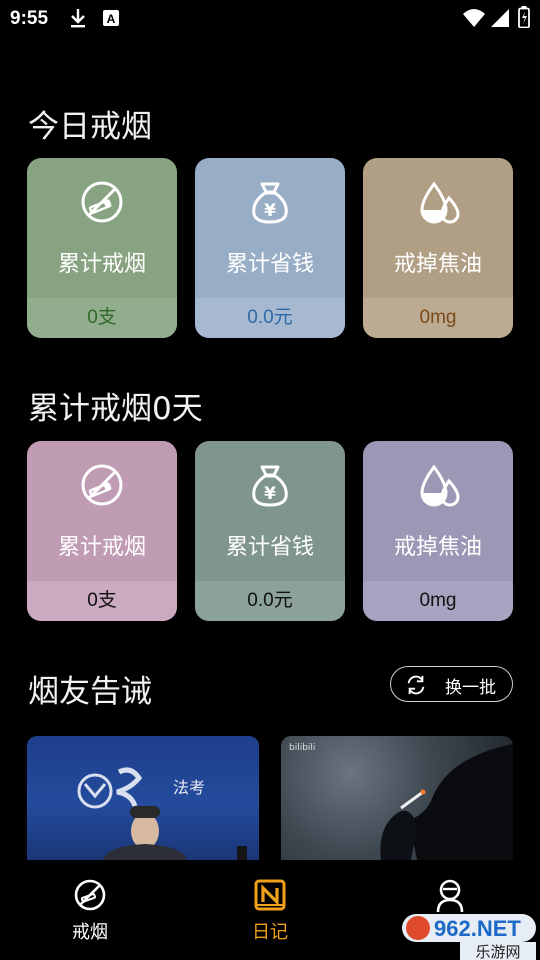  What do you see at coordinates (497, 951) in the screenshot?
I see `svg-text: 乐游网` at bounding box center [497, 951].